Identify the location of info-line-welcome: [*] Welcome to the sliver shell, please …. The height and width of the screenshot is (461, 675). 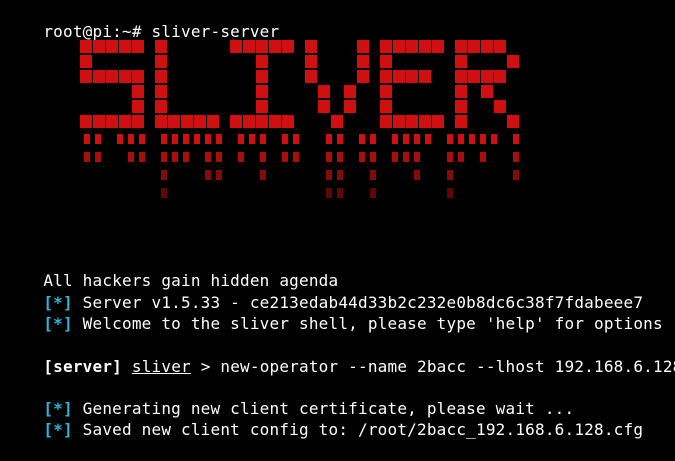
(333, 312).